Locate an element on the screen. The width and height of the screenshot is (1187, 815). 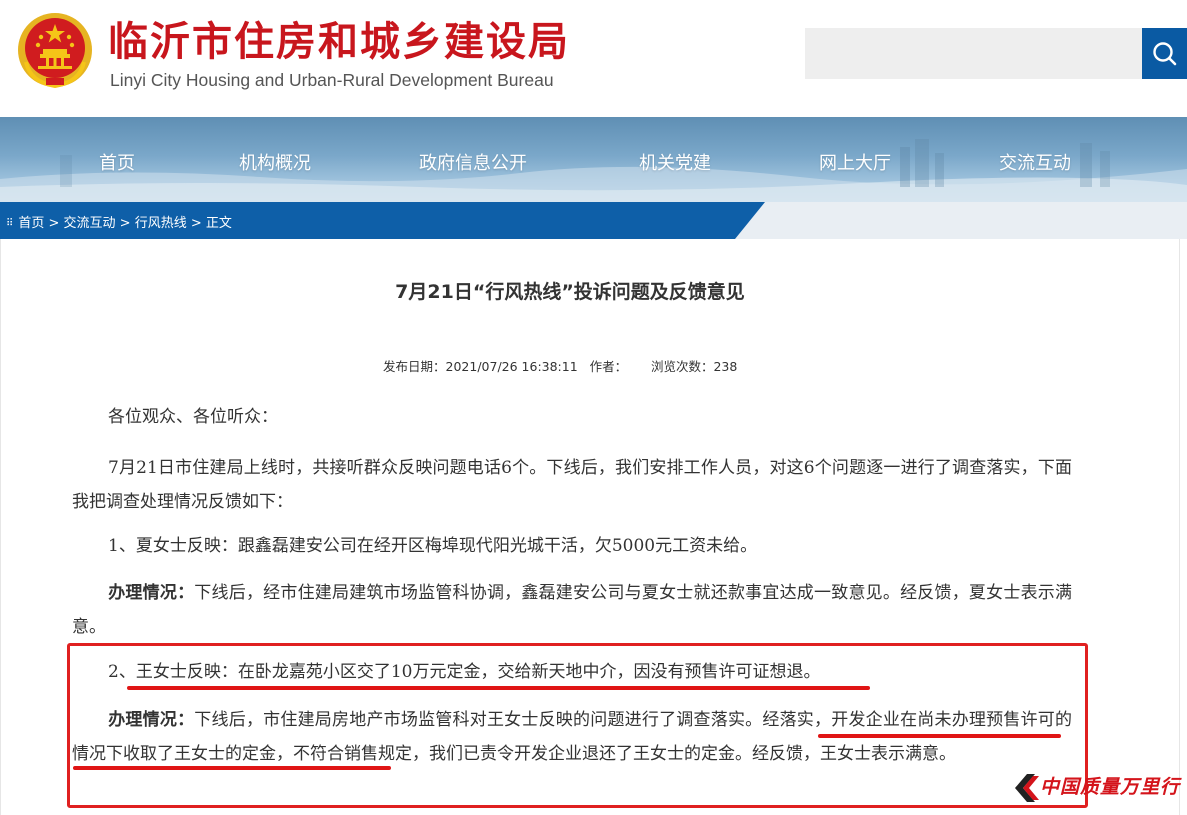
author-label: 作者： is located at coordinates (608, 366).